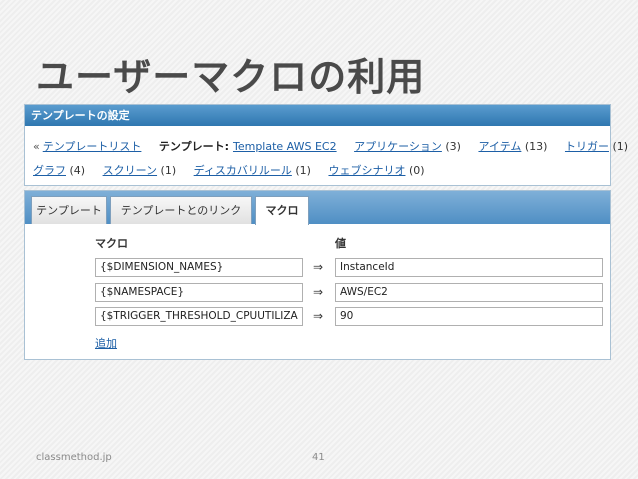 This screenshot has height=479, width=638. I want to click on screens-count: (1), so click(168, 170).